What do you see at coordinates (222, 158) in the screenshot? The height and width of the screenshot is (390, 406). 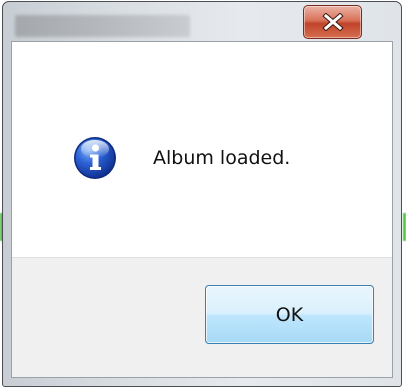 I see `message-text: Album loaded.` at bounding box center [222, 158].